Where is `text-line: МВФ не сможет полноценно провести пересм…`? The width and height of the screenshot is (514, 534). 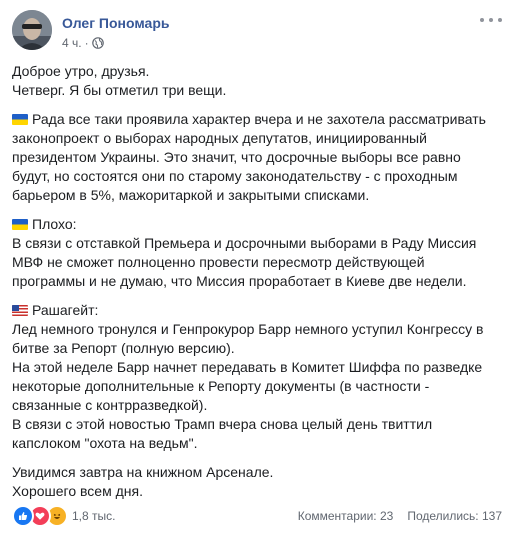 text-line: МВФ не сможет полноценно провести пересм… is located at coordinates (218, 262).